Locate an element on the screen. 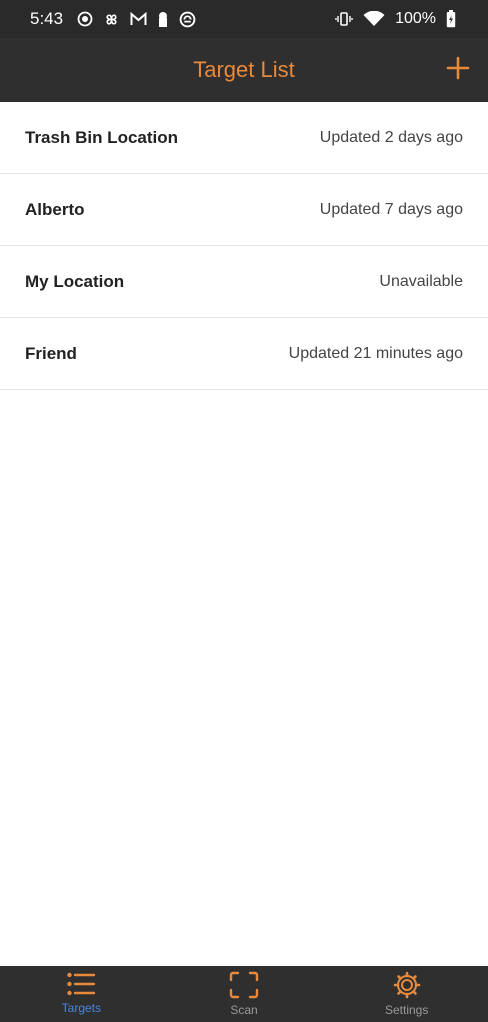 The image size is (488, 1022). status-left: 5:43 is located at coordinates (113, 19).